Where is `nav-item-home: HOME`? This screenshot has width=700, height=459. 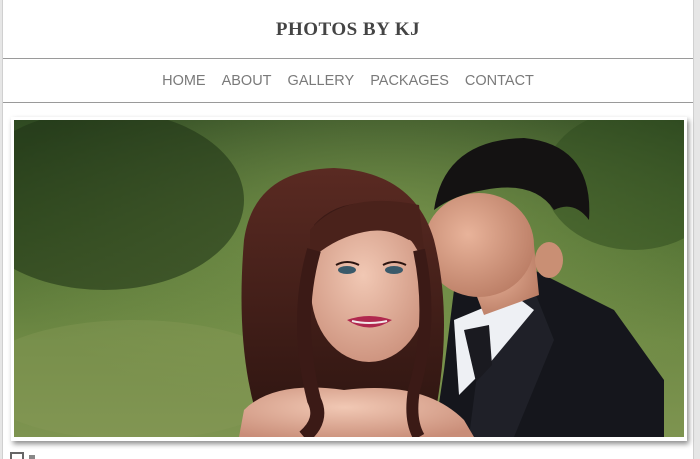 nav-item-home: HOME is located at coordinates (184, 81).